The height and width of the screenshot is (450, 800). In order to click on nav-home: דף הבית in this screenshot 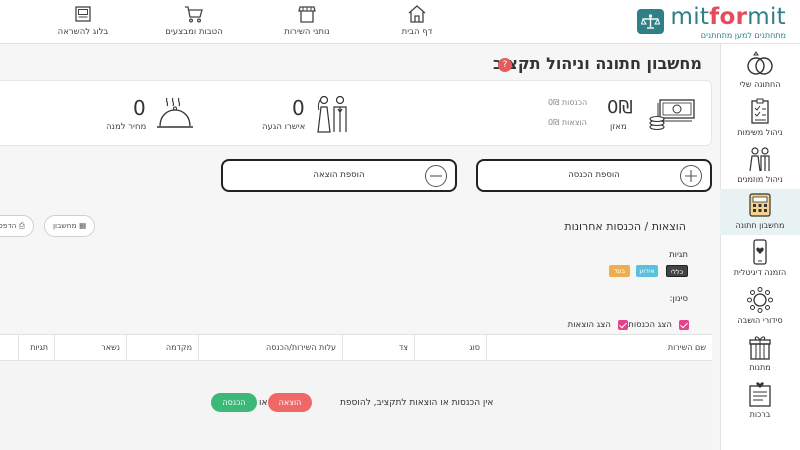, I will do `click(417, 23)`.